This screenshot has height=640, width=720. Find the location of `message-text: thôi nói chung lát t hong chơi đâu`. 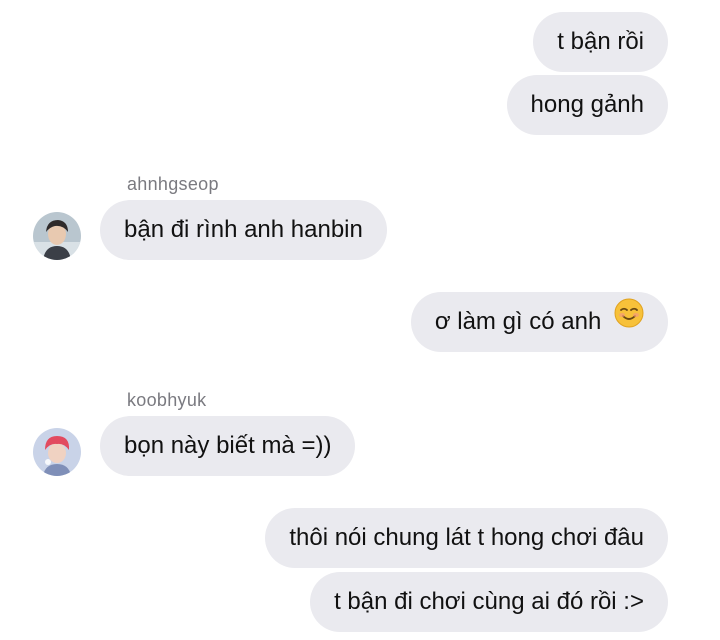

message-text: thôi nói chung lát t hong chơi đâu is located at coordinates (466, 537).